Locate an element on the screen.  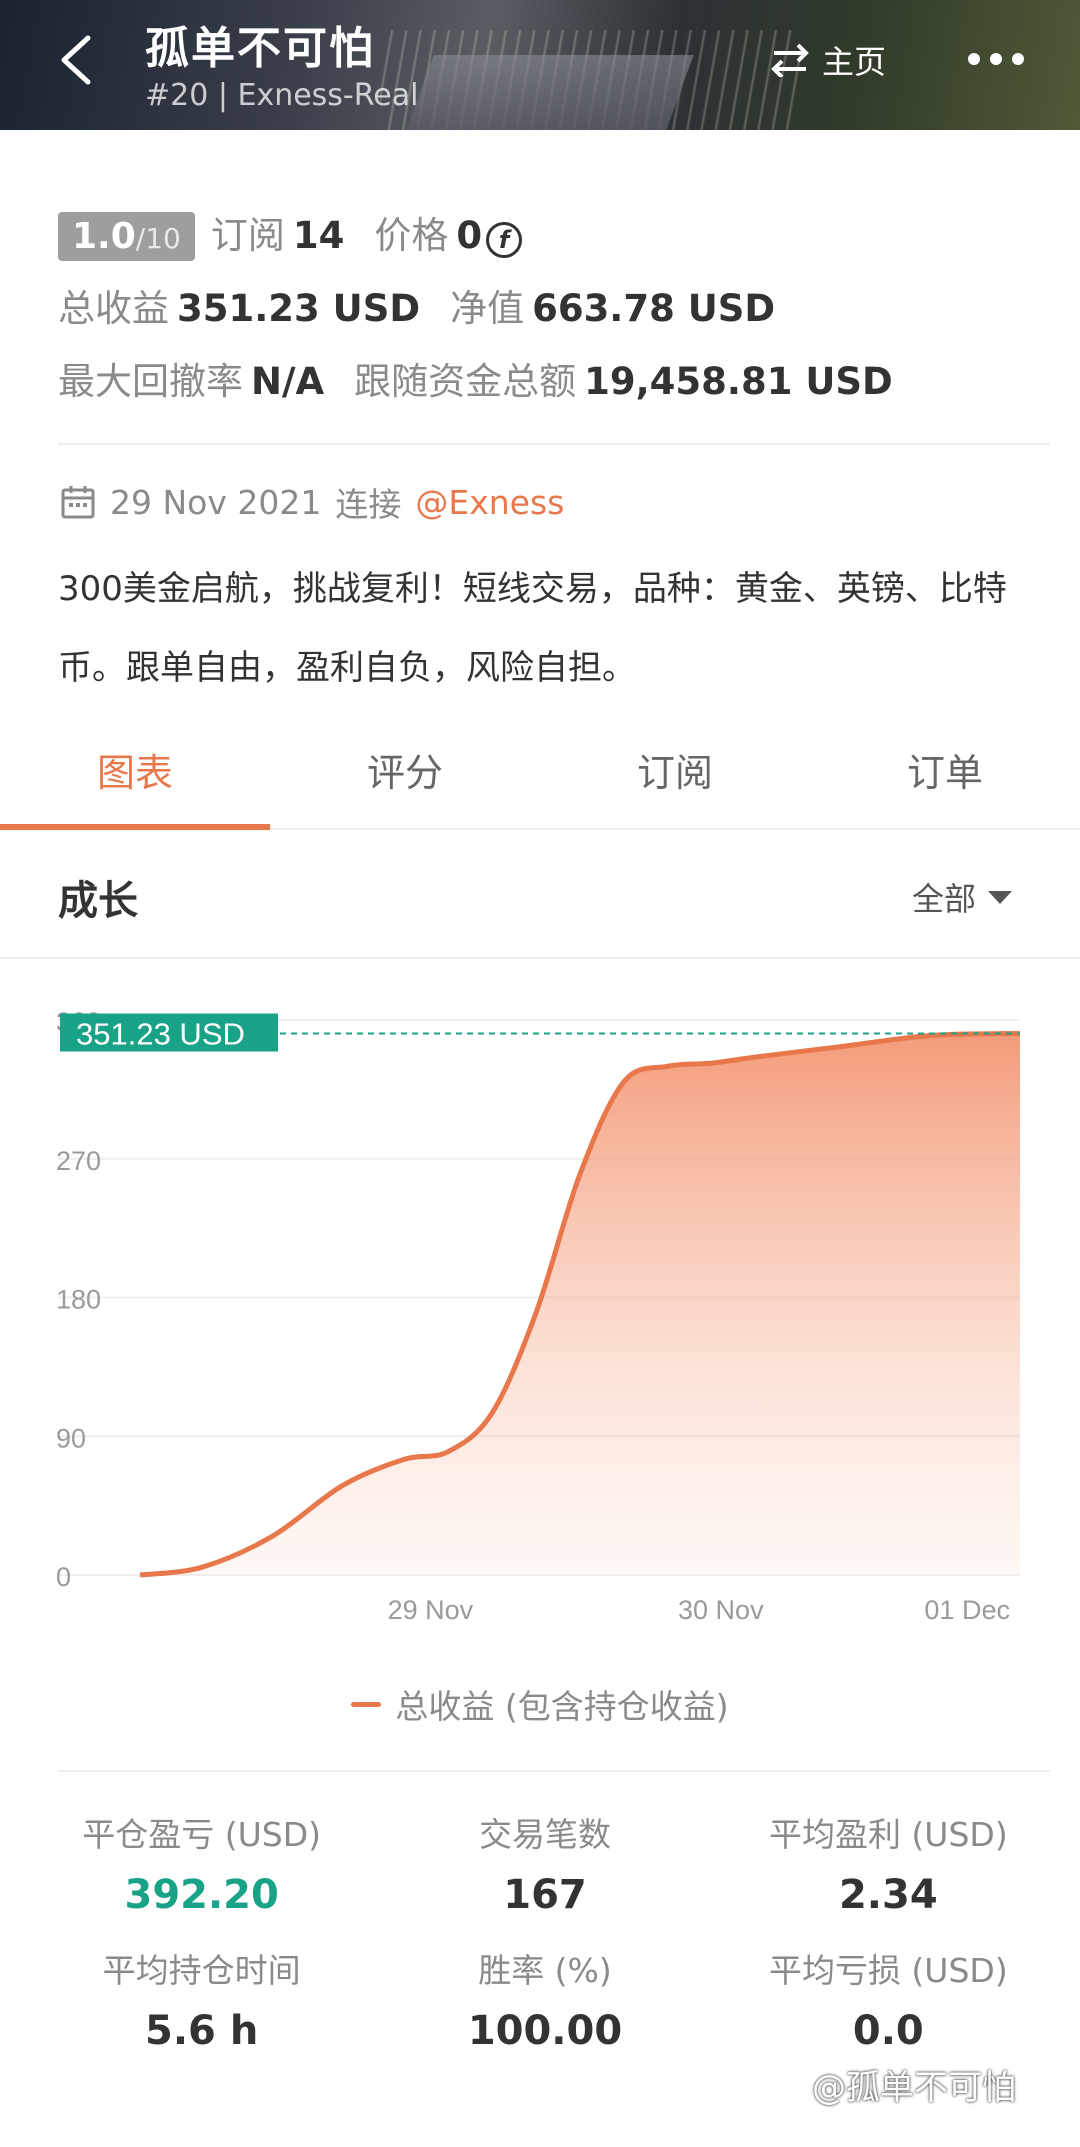
rating-value: 1.0 is located at coordinates (104, 236).